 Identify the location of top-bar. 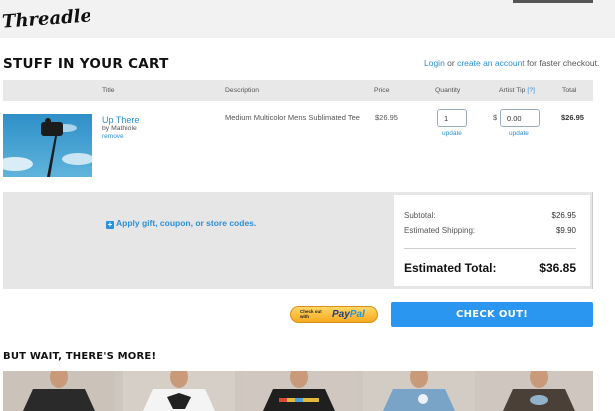
(307, 19).